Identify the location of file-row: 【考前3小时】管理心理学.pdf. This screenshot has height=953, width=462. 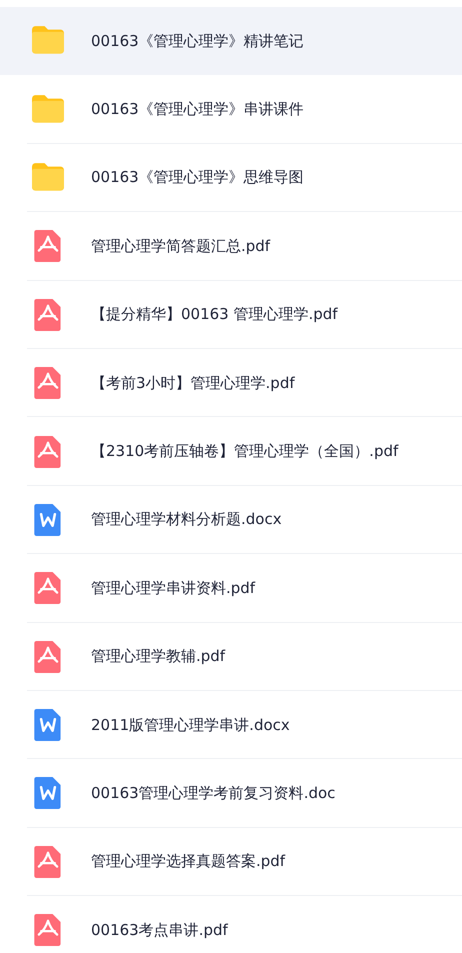
(231, 383).